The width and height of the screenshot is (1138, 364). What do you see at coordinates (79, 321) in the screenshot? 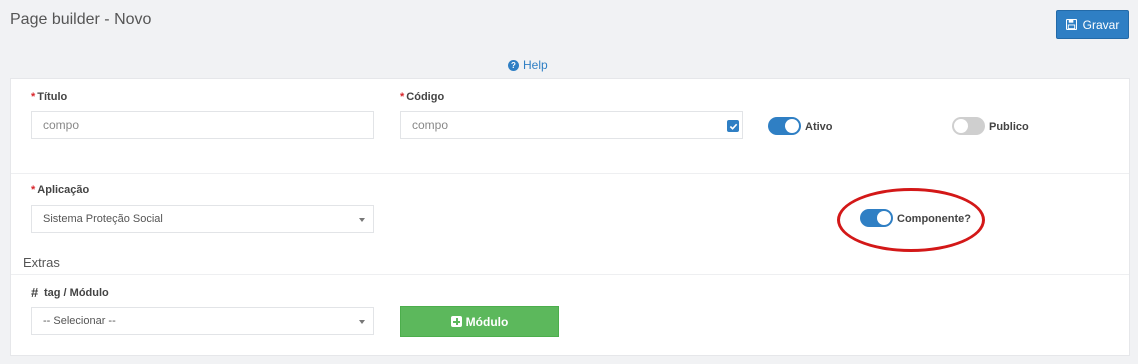
I see `tag-modulo-placeholder: -- Selecionar --` at bounding box center [79, 321].